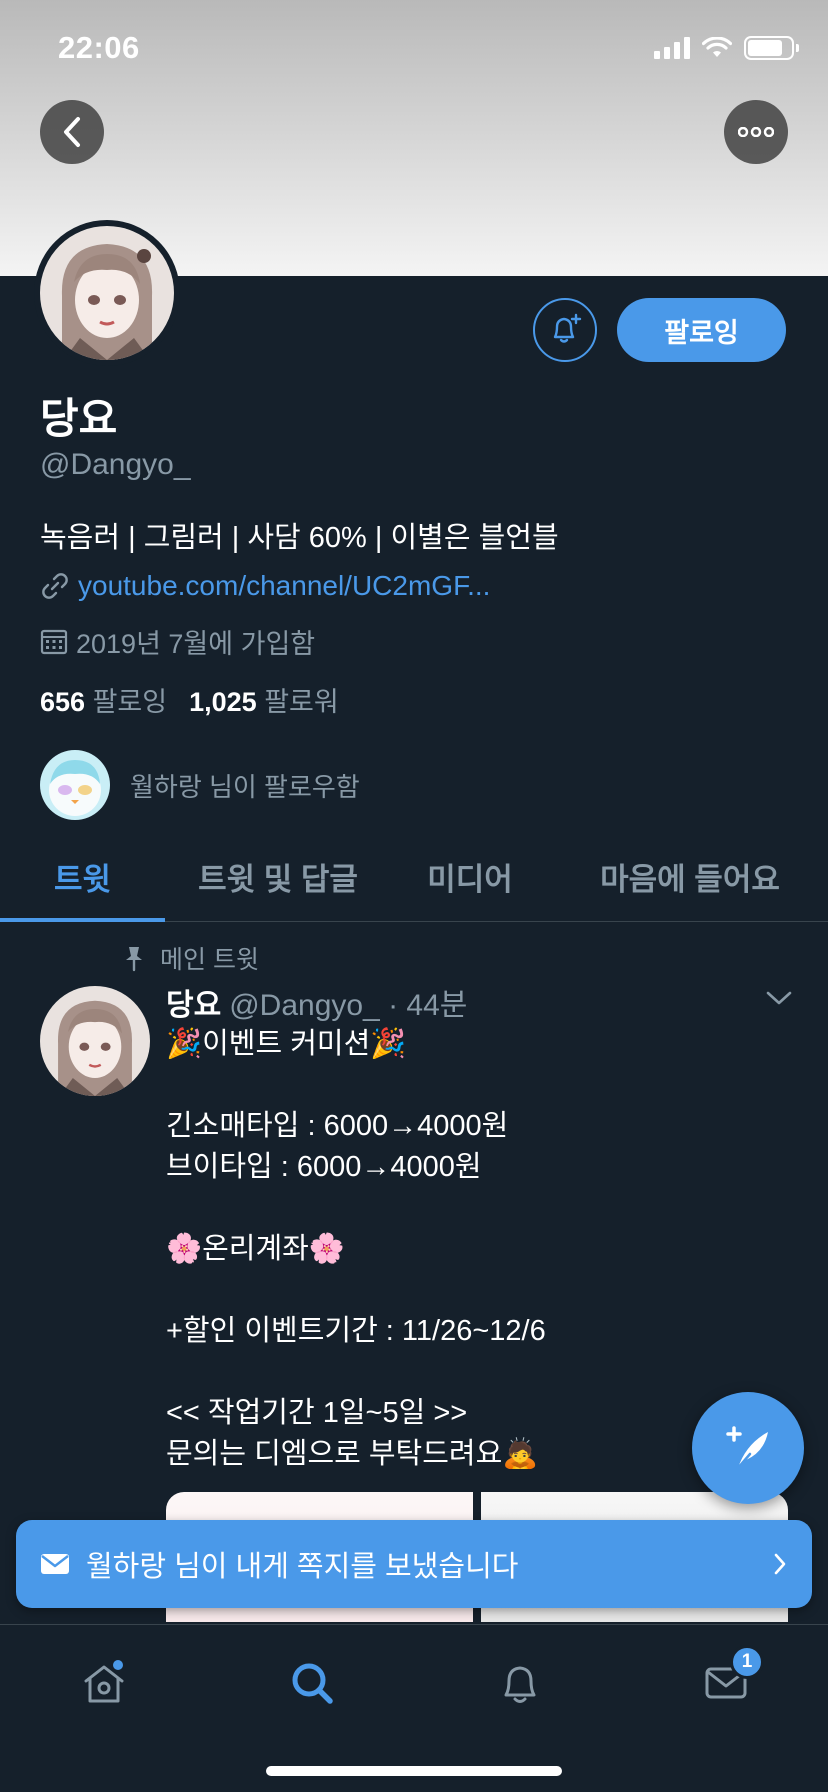  What do you see at coordinates (55, 1564) in the screenshot?
I see `envelope-icon` at bounding box center [55, 1564].